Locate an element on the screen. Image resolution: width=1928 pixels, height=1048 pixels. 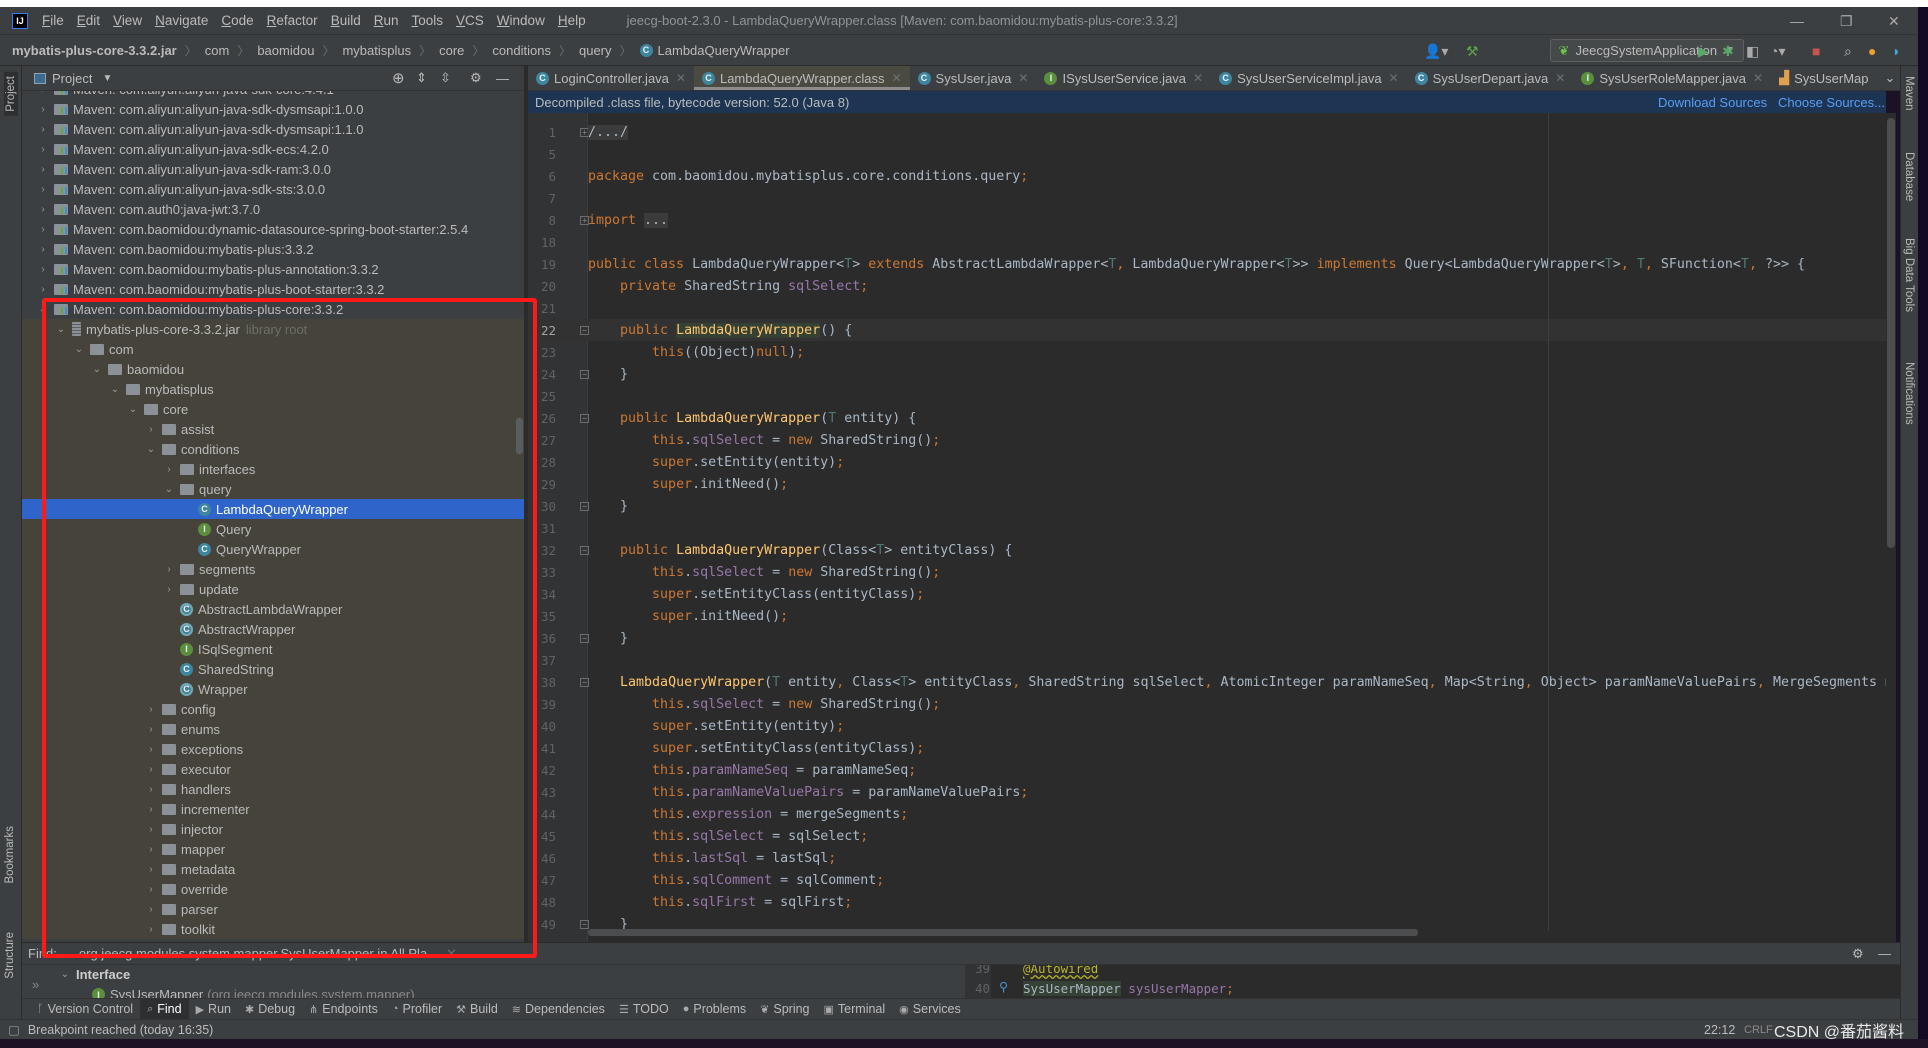
menu-code: Code is located at coordinates (237, 20).